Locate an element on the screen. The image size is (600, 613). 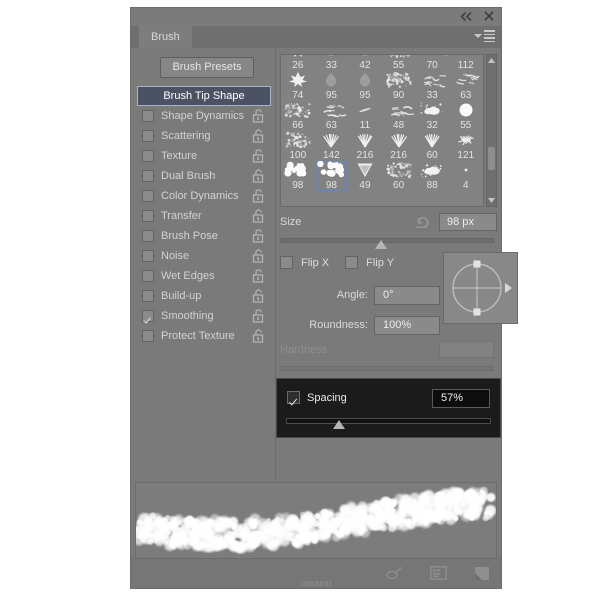
panel-menu-icon is located at coordinates (484, 36).